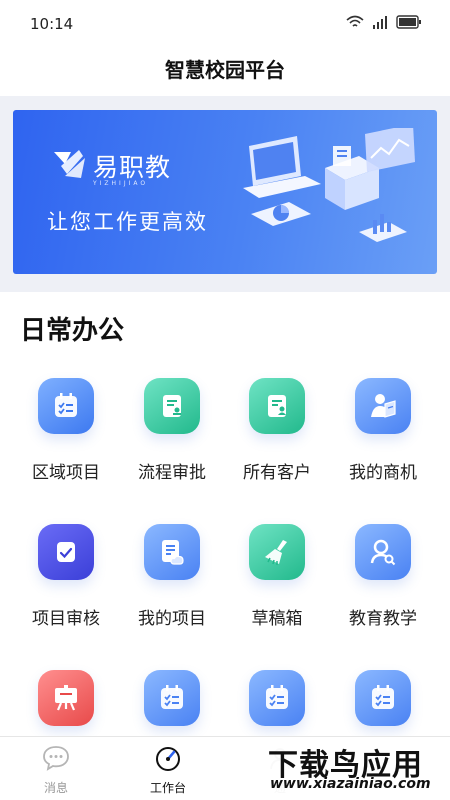 Image resolution: width=450 pixels, height=800 pixels. Describe the element at coordinates (72, 331) in the screenshot. I see `section-title: 日常办公` at that location.